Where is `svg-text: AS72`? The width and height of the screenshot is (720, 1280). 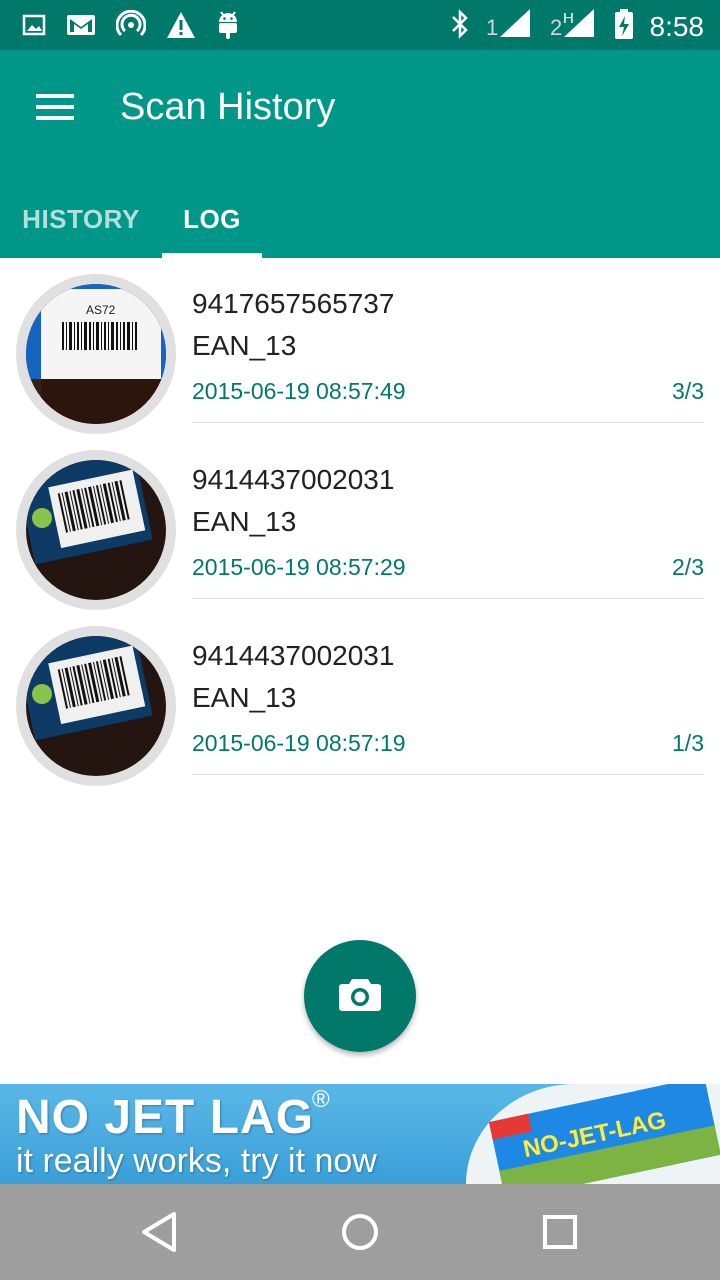 svg-text: AS72 is located at coordinates (101, 310).